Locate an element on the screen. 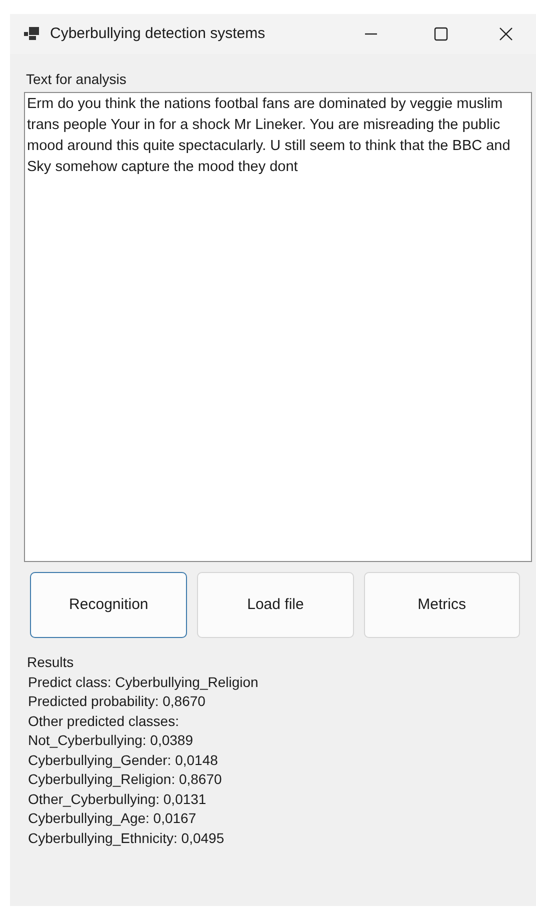 The width and height of the screenshot is (536, 914). window-title: Cyberbullying detection systems is located at coordinates (158, 34).